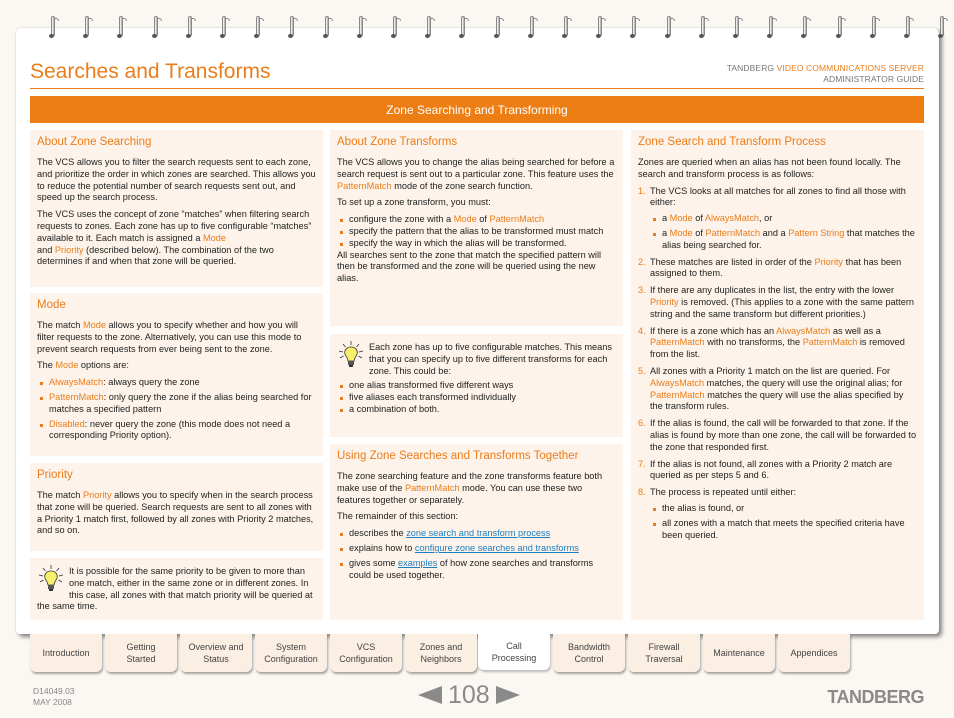  I want to click on lightbulb-icon, so click(351, 354).